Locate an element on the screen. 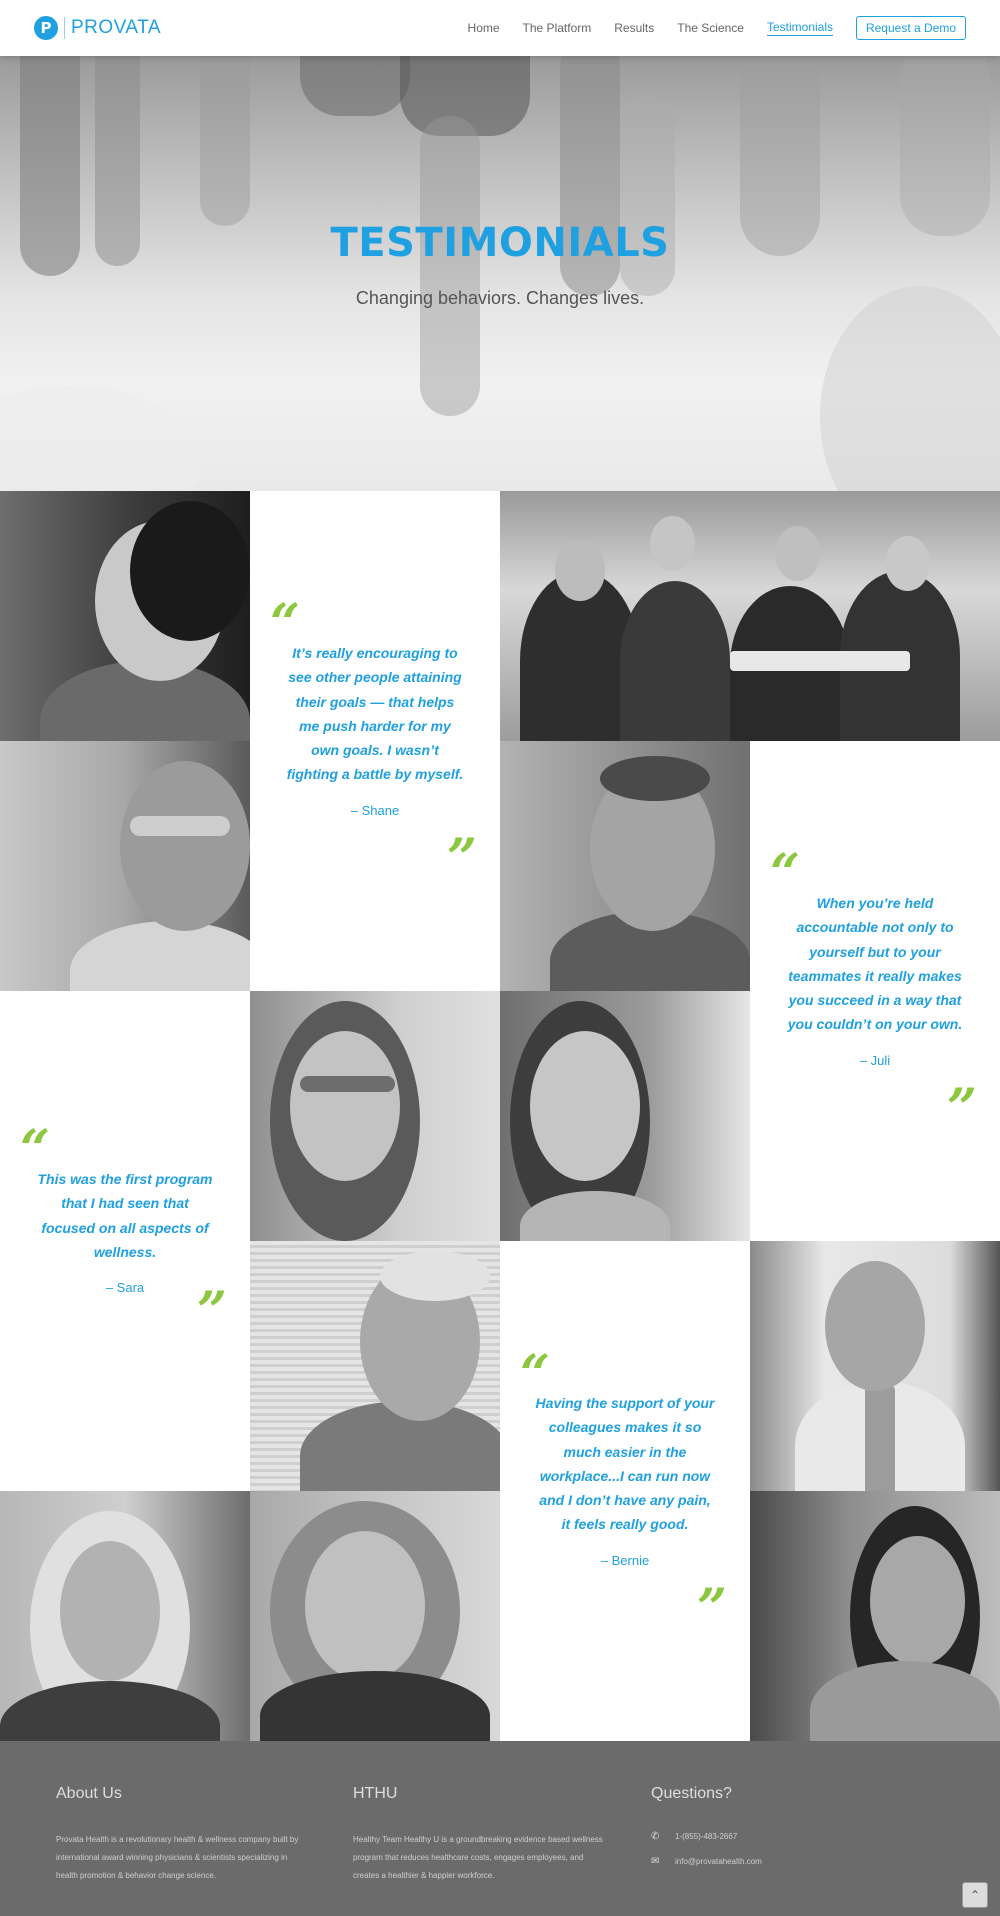  quote-author: – Shane is located at coordinates (375, 810).